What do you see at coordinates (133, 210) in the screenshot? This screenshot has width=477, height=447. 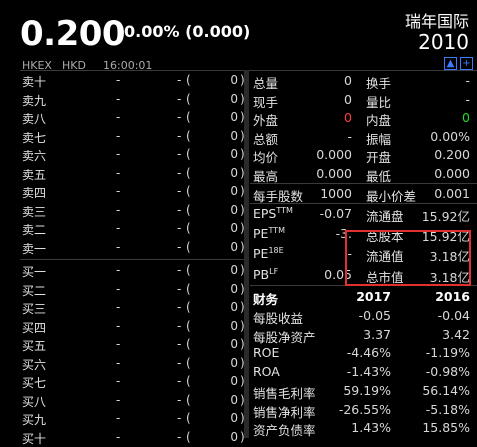 I see `sell-level-row: 卖三 - -(0)` at bounding box center [133, 210].